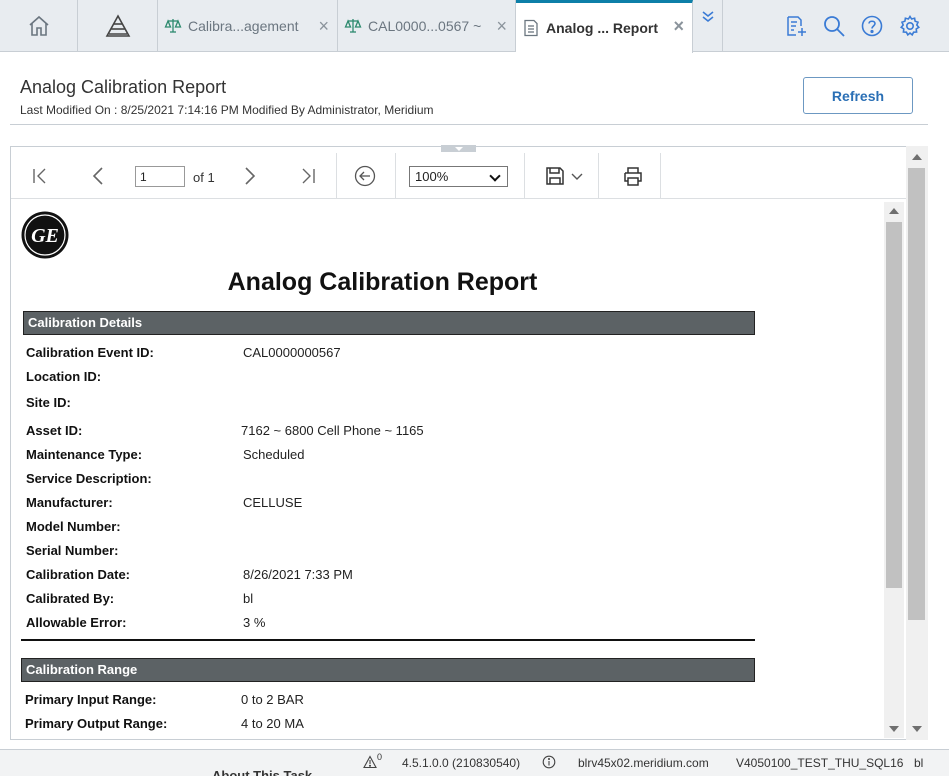 The width and height of the screenshot is (949, 776). What do you see at coordinates (123, 87) in the screenshot?
I see `page-title: Analog Calibration Report` at bounding box center [123, 87].